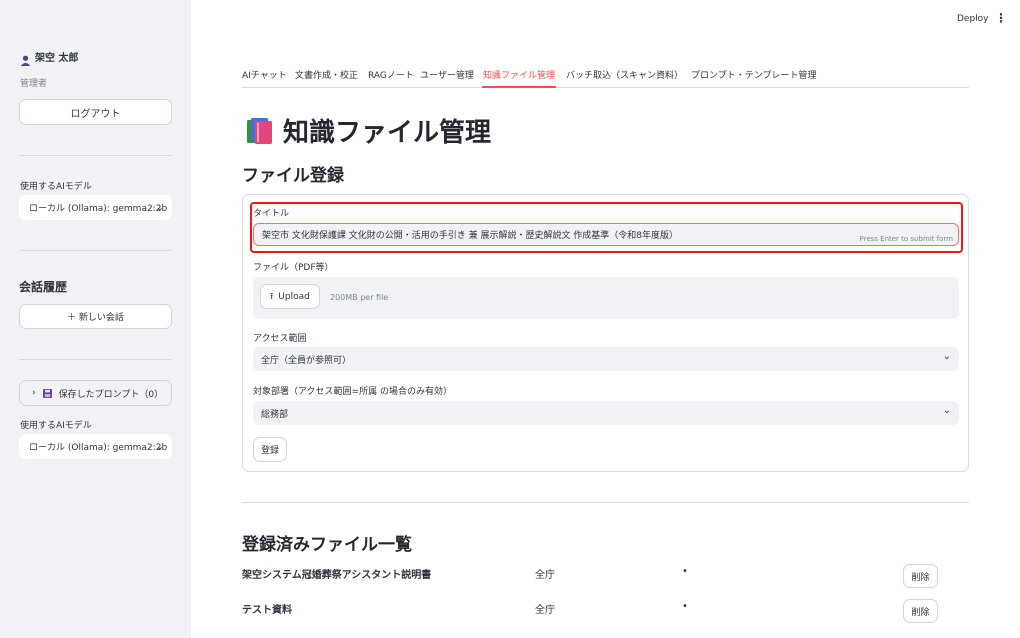  I want to click on access-select-value: 全庁（全員が参照可）, so click(306, 360).